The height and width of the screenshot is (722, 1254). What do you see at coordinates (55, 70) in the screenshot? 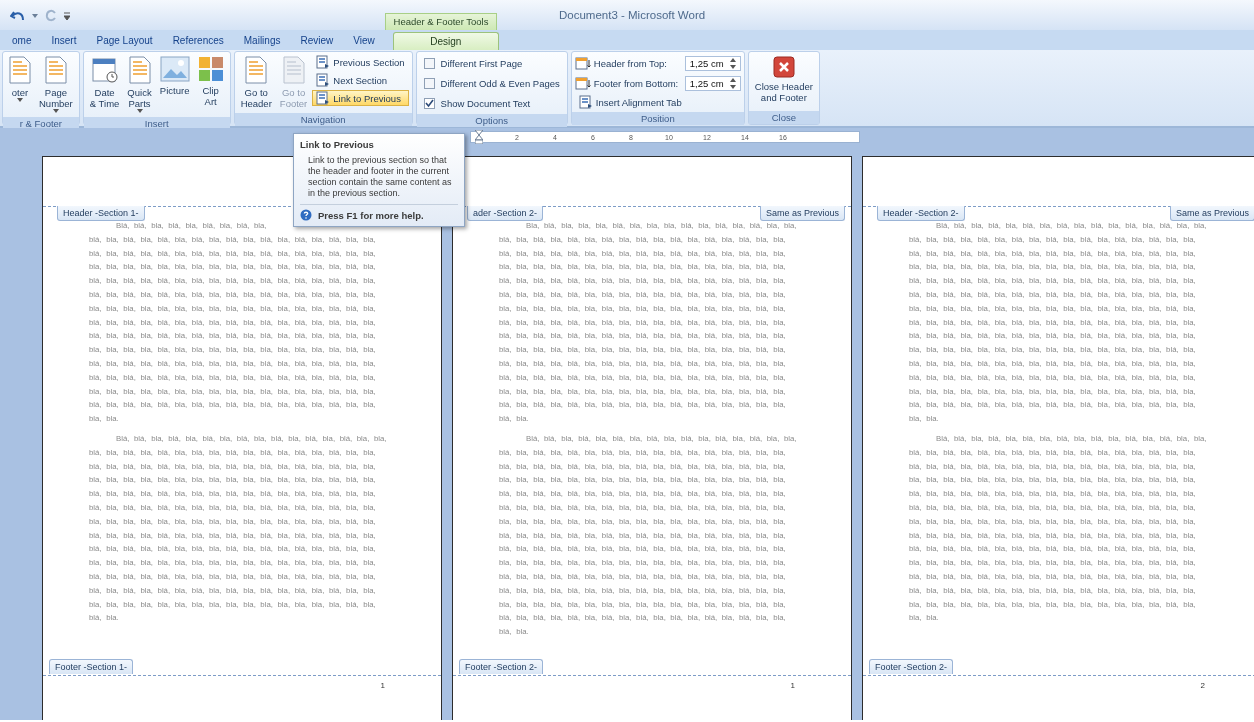
I see `page-number-icon` at bounding box center [55, 70].